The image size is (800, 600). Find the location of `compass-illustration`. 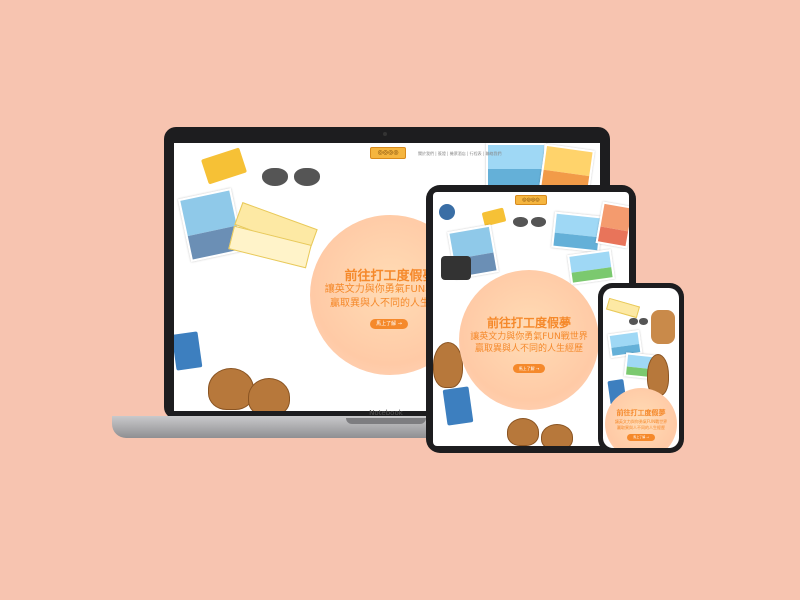

compass-illustration is located at coordinates (447, 212).